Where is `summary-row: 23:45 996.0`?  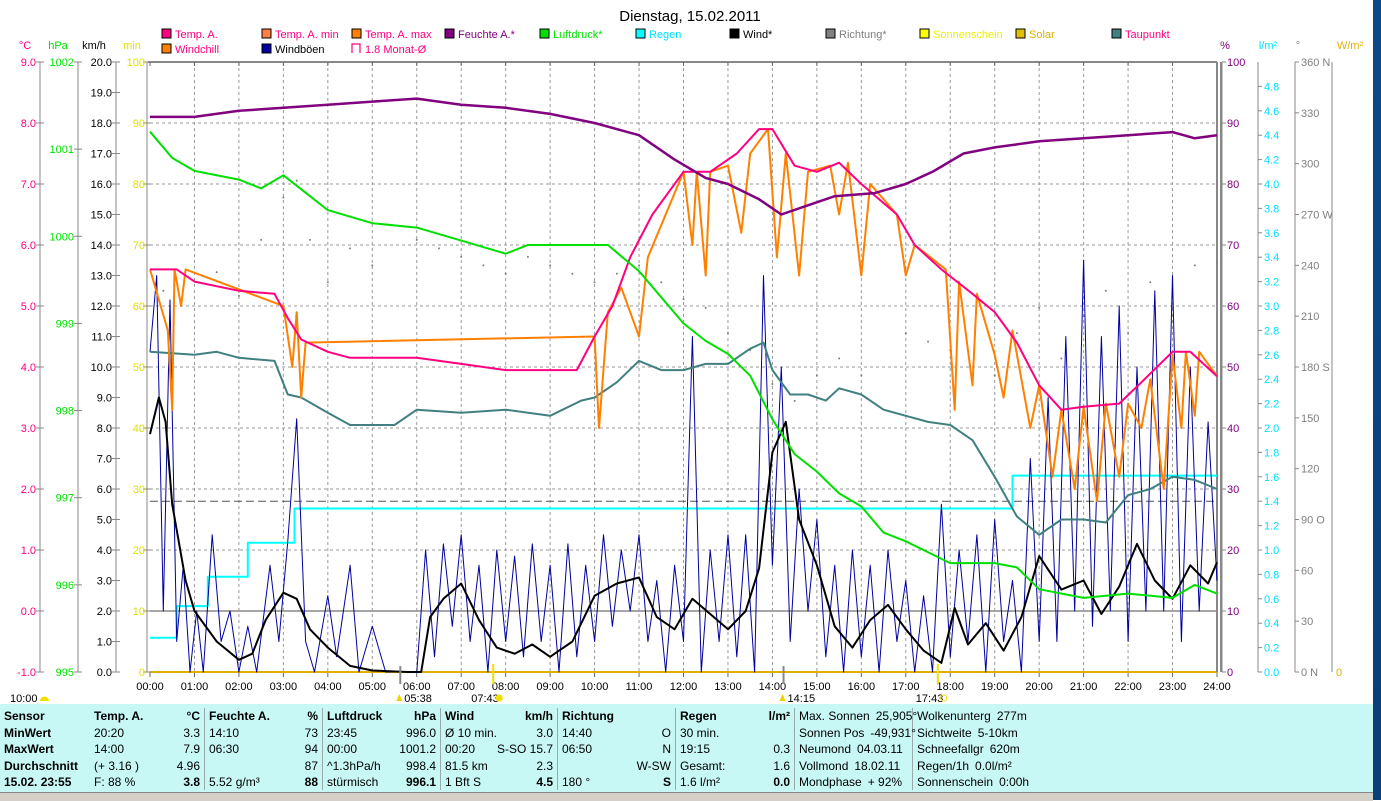
summary-row: 23:45 996.0 is located at coordinates (381, 733).